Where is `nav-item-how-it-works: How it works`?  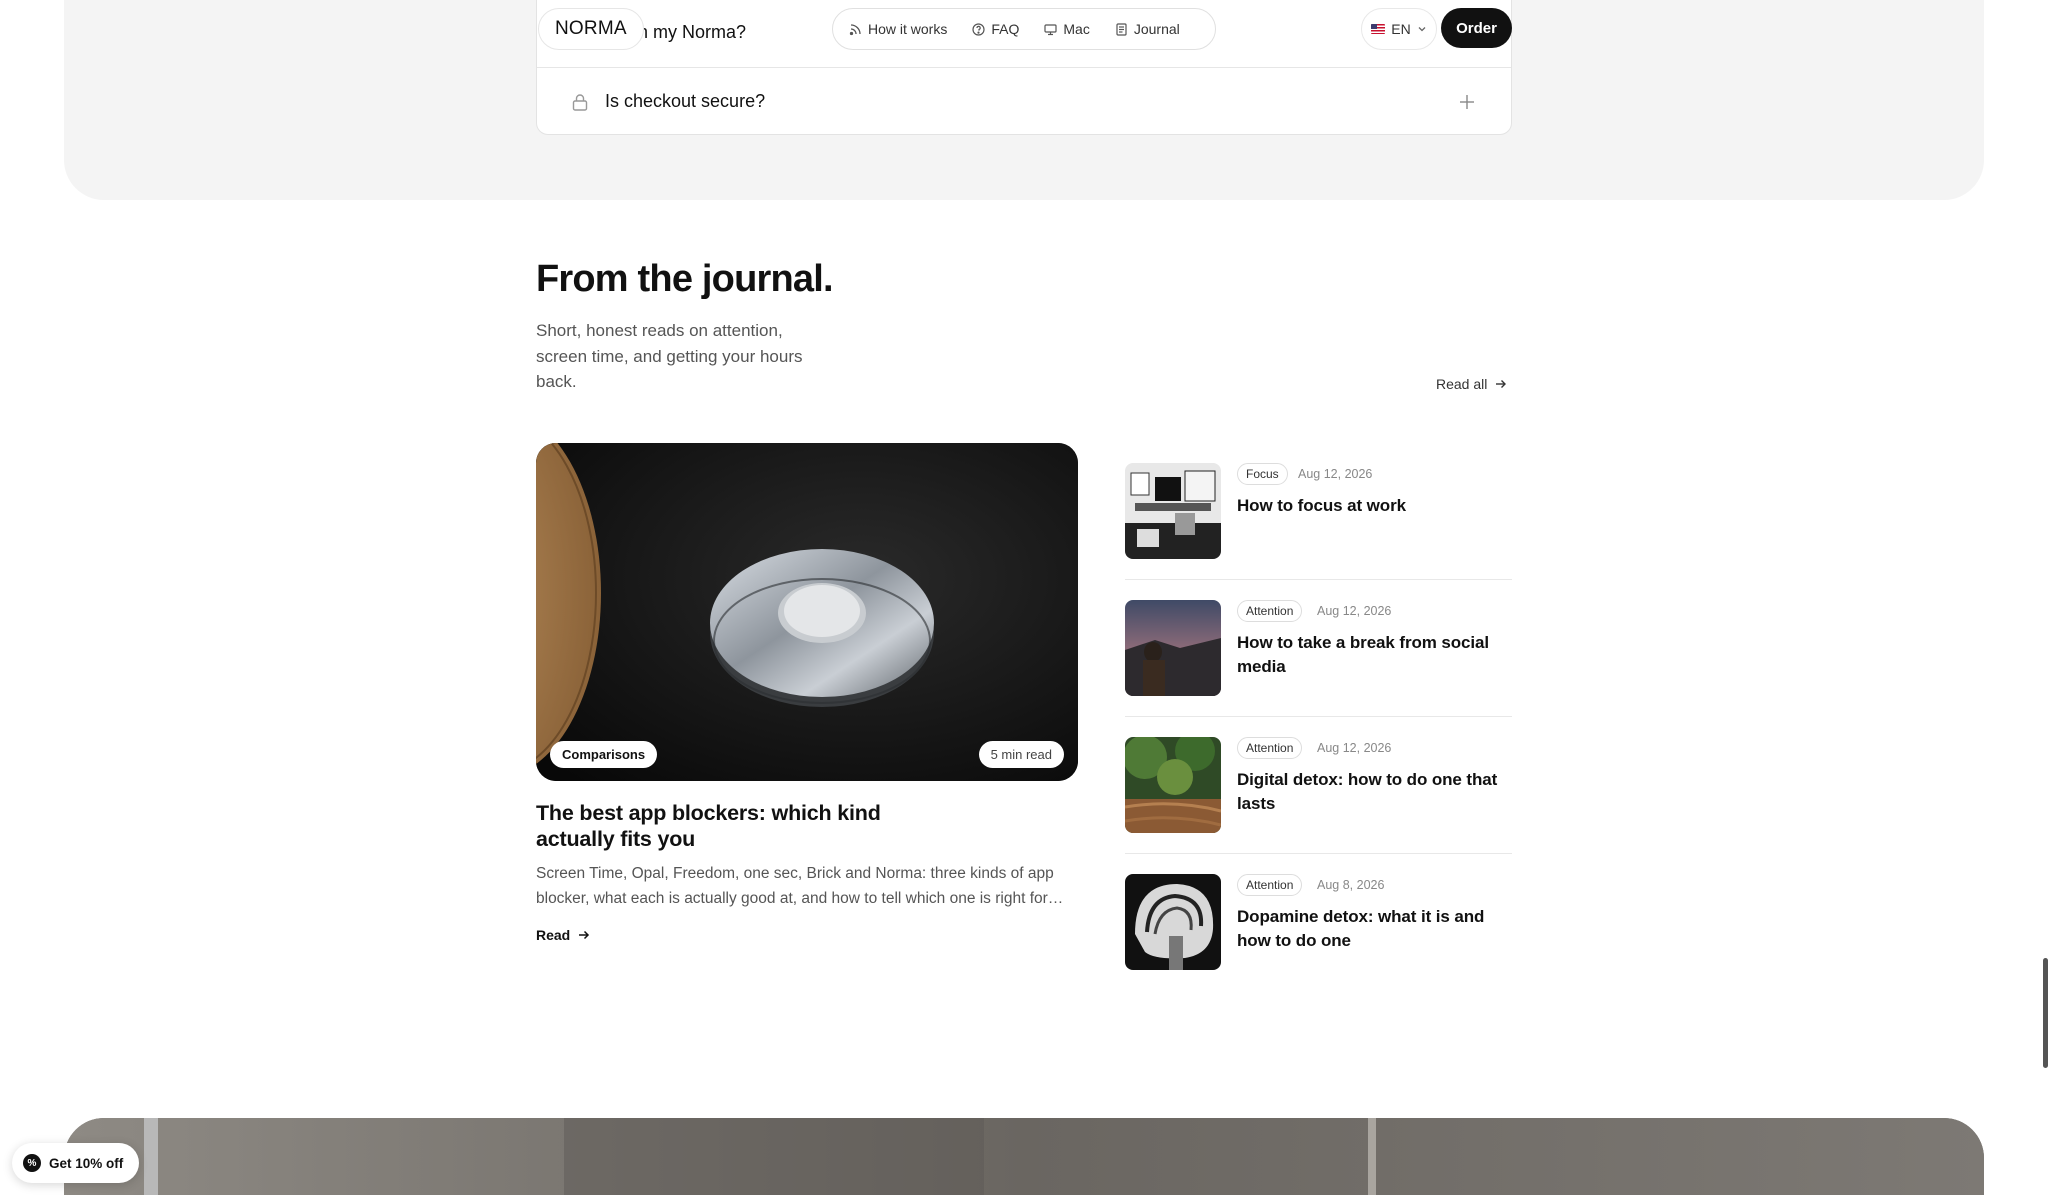
nav-item-how-it-works: How it works is located at coordinates (898, 29).